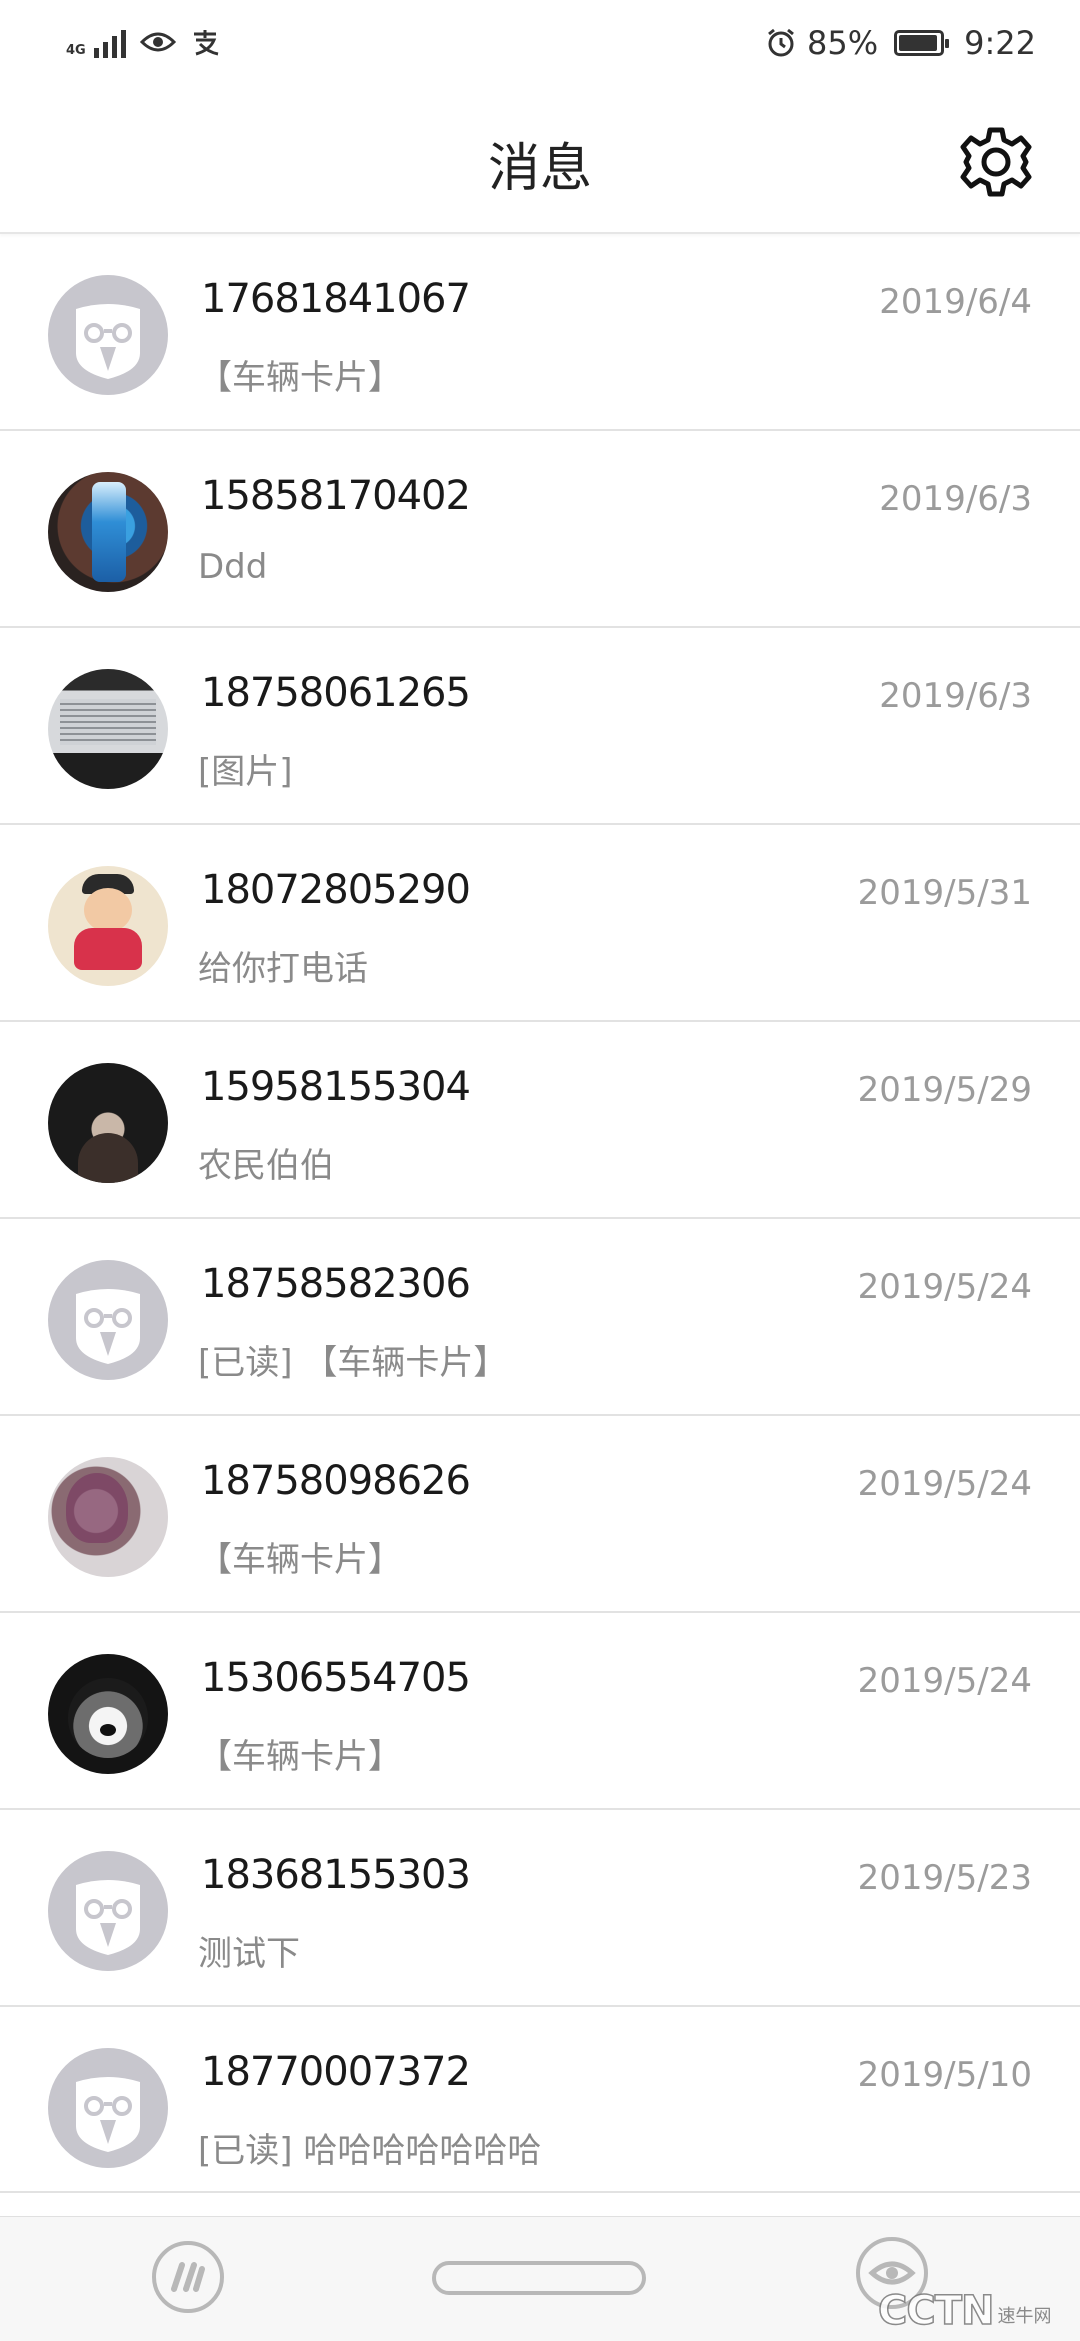  Describe the element at coordinates (249, 1954) in the screenshot. I see `message-preview: 测试下` at that location.